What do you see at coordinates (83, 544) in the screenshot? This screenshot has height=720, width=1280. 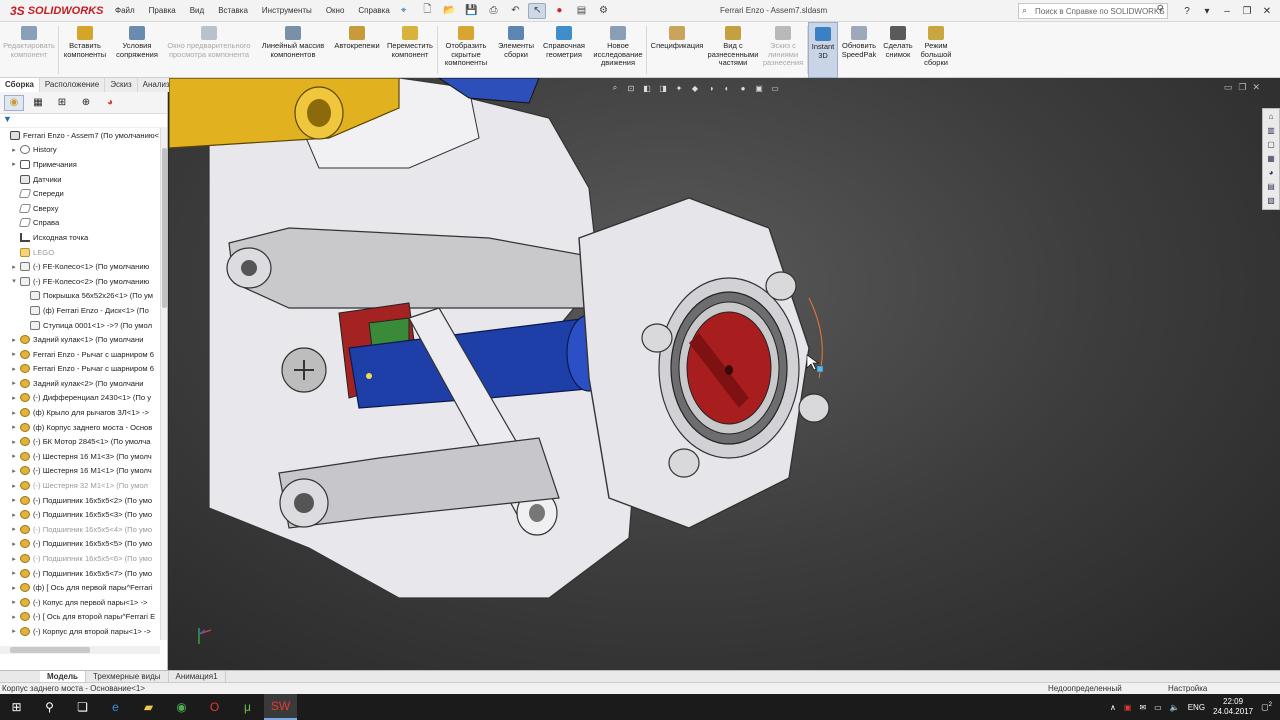 I see `tree-item: ▸ (-) Подшипник 16x5x5<5> (По умо` at bounding box center [83, 544].